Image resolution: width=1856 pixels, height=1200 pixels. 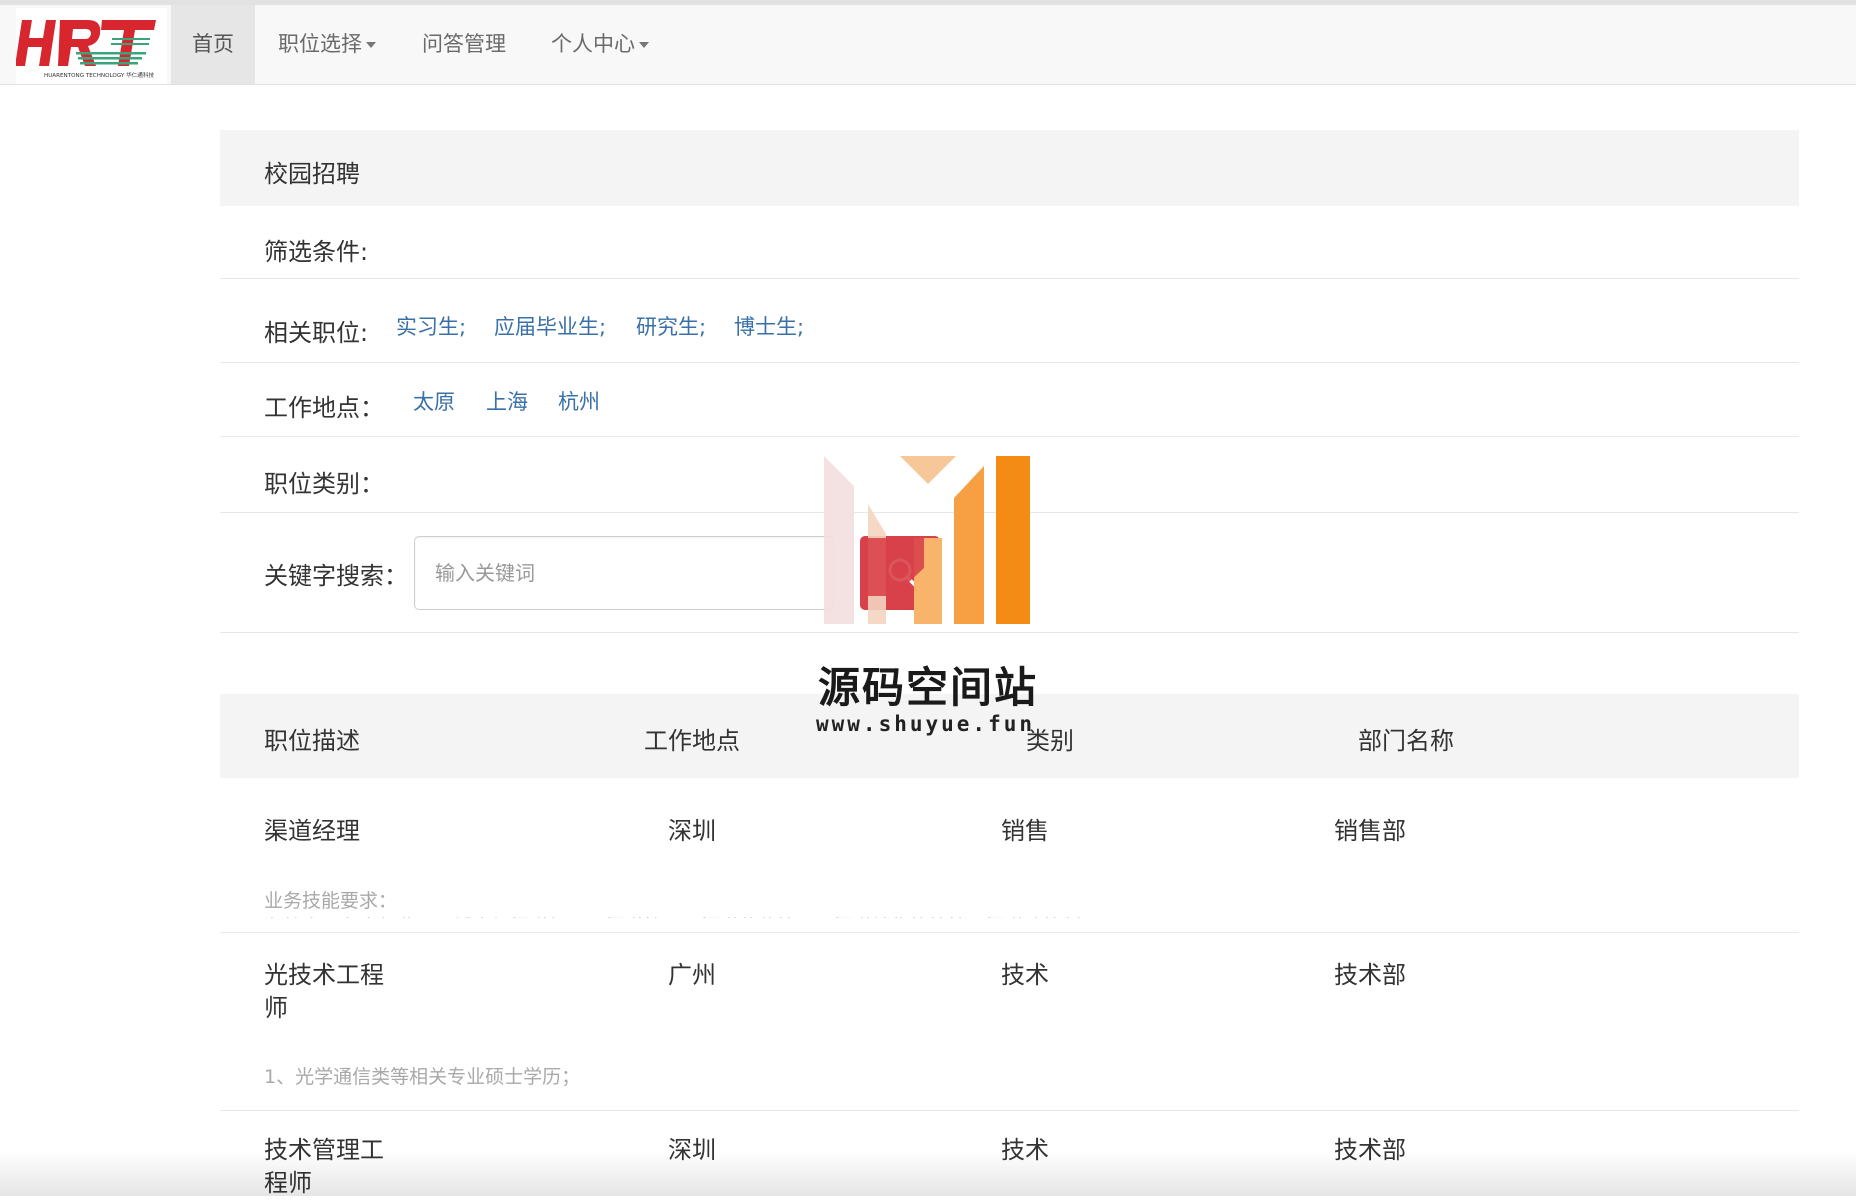 I want to click on nav-qa-manage: 问答管理, so click(x=464, y=44).